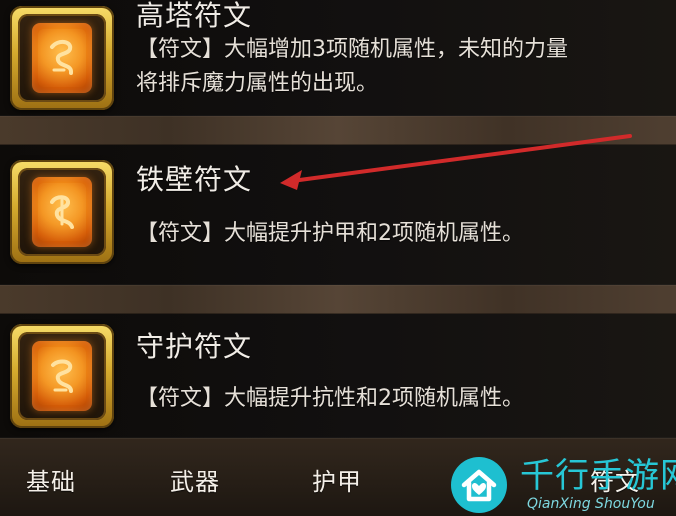 The width and height of the screenshot is (676, 516). I want to click on rune-title: 守护符文, so click(194, 346).